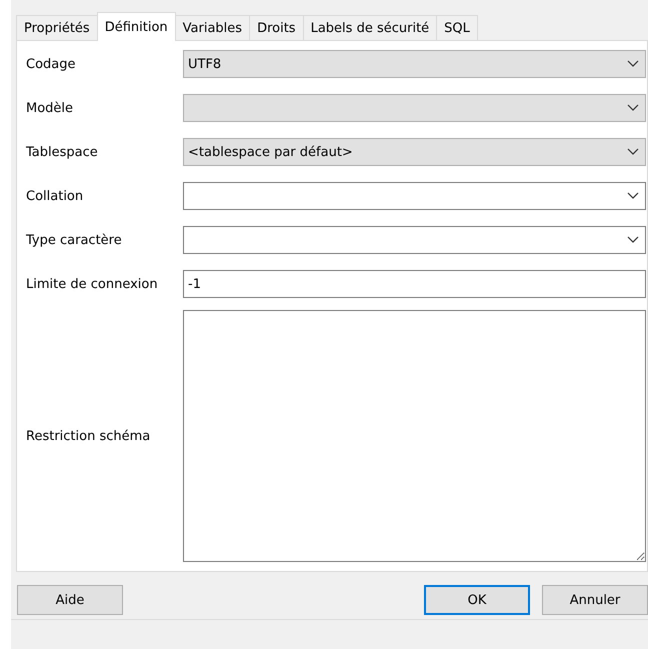  I want to click on tab: SQL, so click(457, 27).